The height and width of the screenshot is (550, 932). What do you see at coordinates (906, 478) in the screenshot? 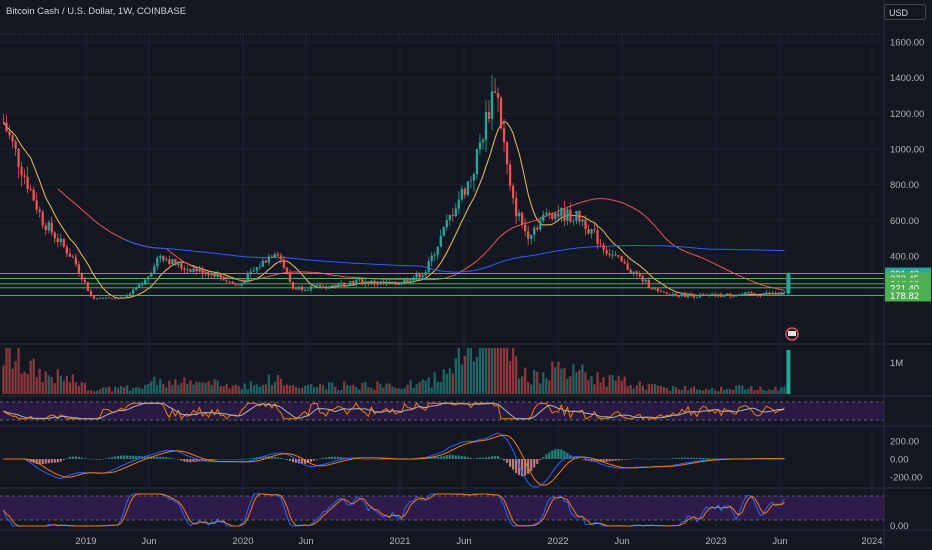
I see `macd-axis-label: -200.00` at bounding box center [906, 478].